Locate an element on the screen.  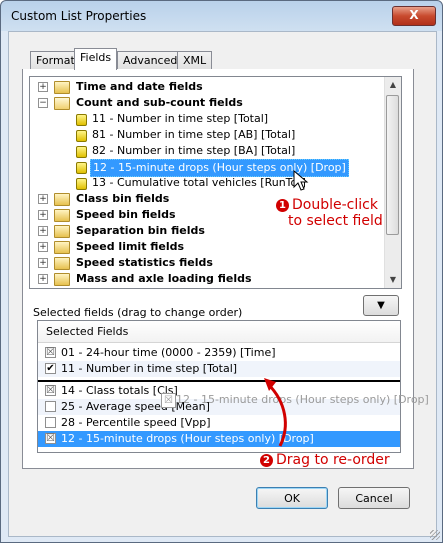
list-item-label: 11 - Number in time step [Total] is located at coordinates (149, 368).